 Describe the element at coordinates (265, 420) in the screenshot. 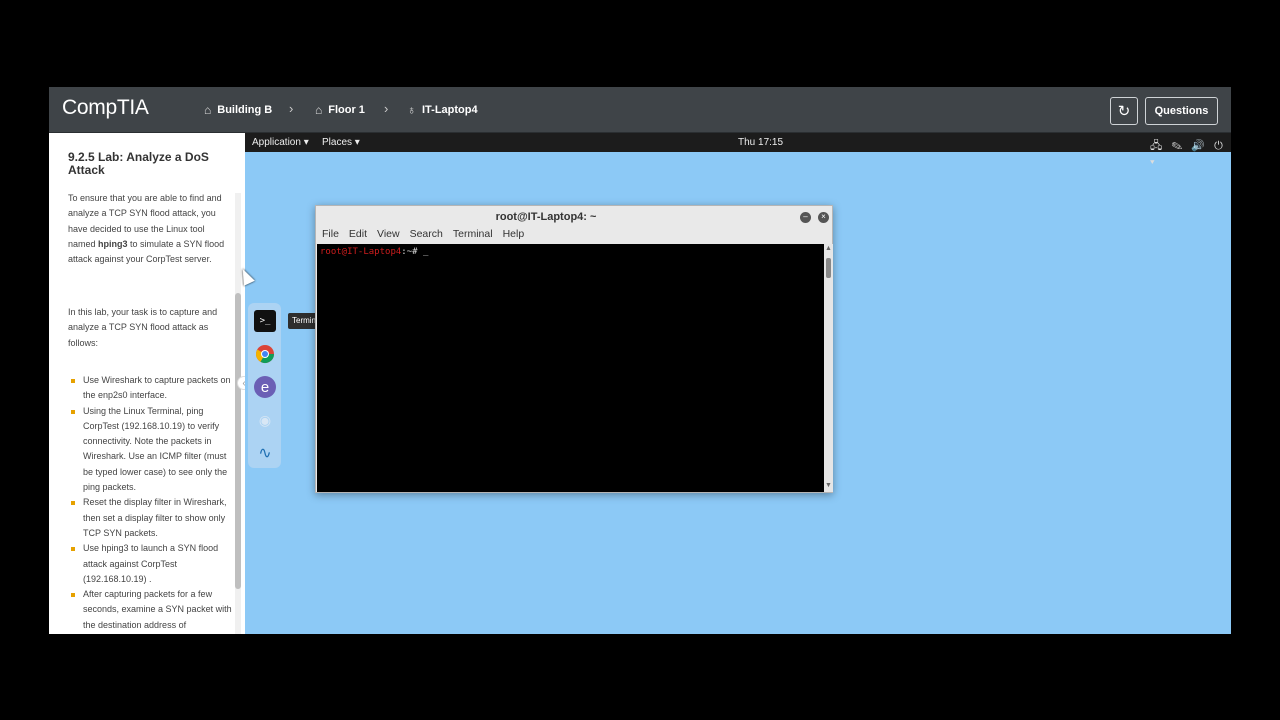

I see `eye-icon: ◉` at that location.